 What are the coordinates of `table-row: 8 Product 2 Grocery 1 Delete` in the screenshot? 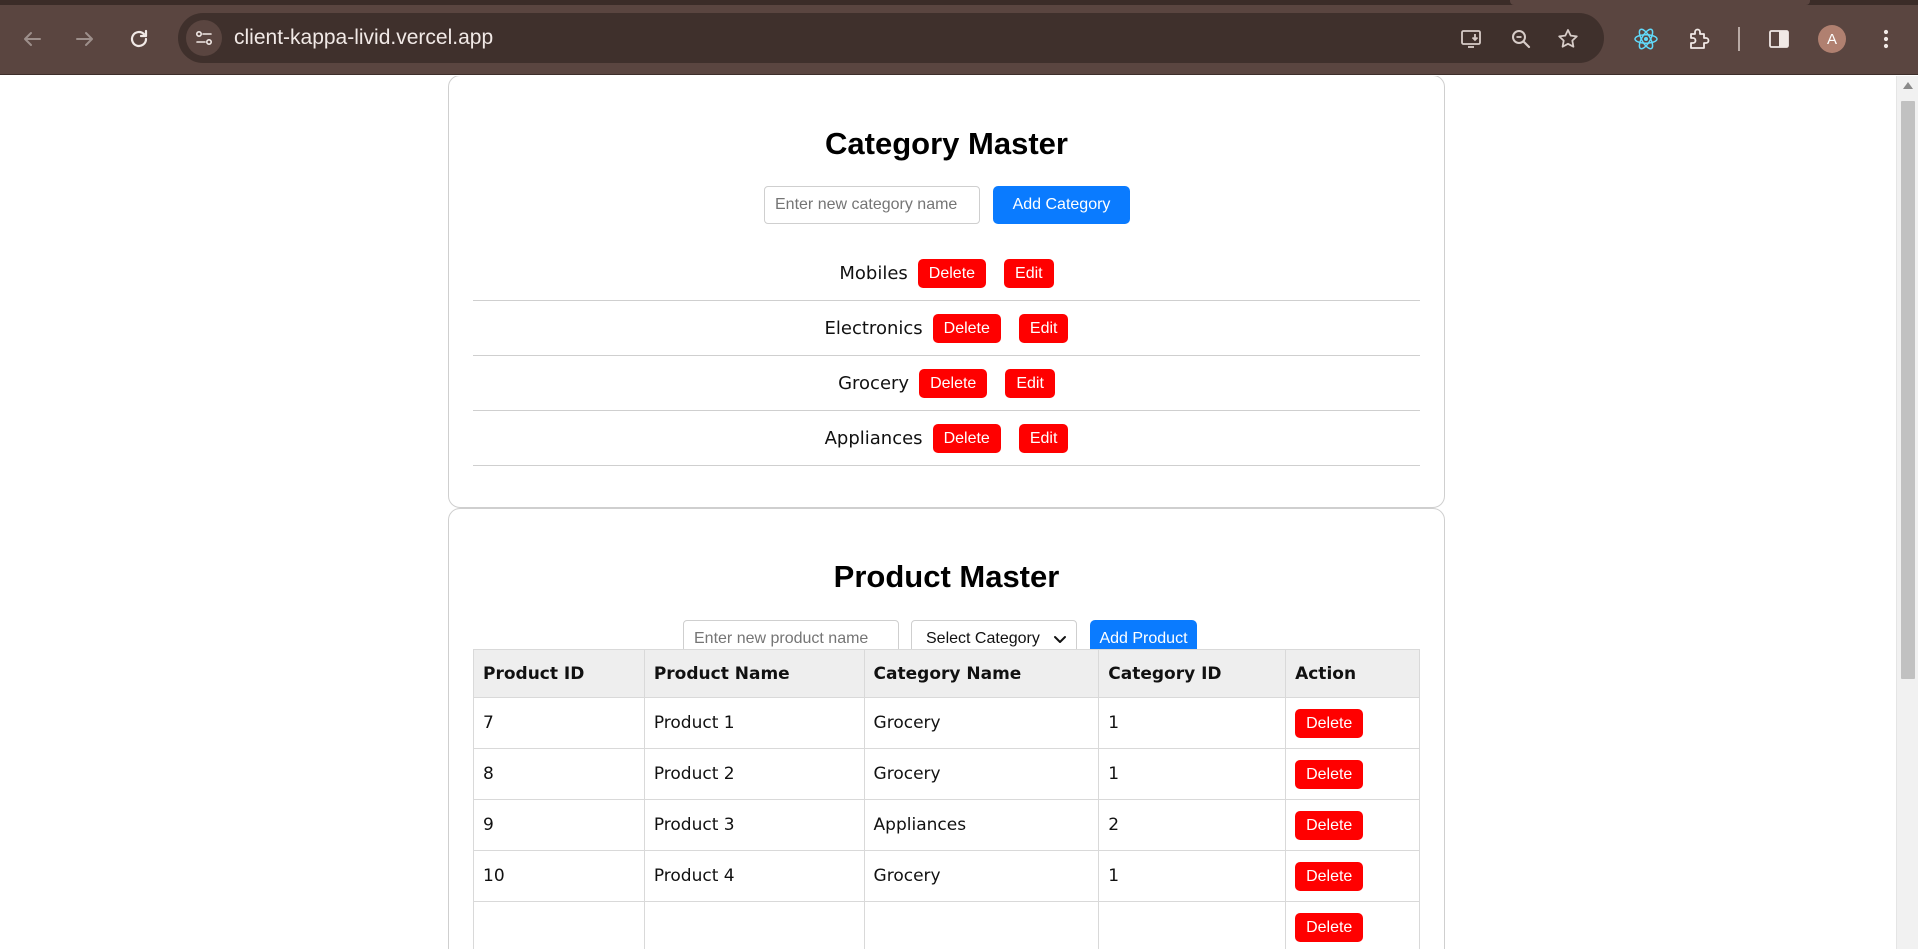 It's located at (946, 774).